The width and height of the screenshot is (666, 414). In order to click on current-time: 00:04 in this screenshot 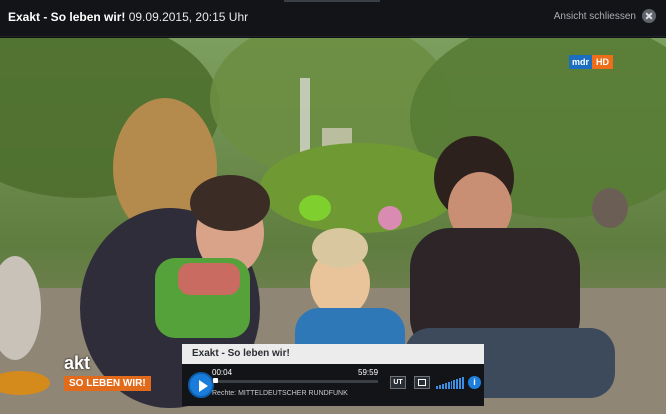, I will do `click(222, 372)`.